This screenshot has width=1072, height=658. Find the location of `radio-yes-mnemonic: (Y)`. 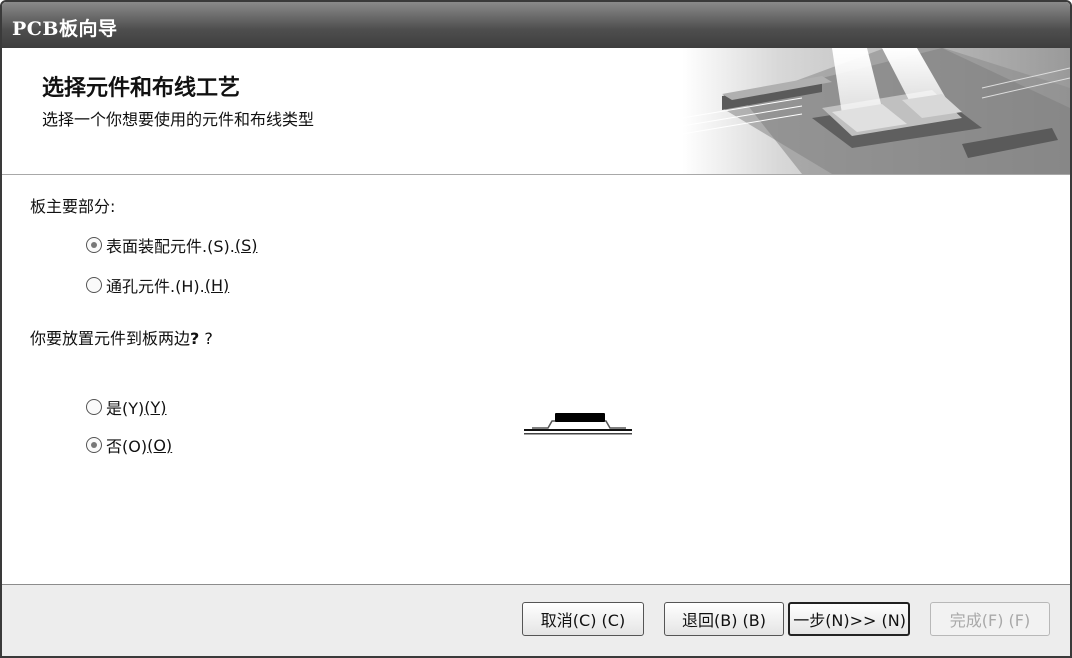

radio-yes-mnemonic: (Y) is located at coordinates (155, 407).